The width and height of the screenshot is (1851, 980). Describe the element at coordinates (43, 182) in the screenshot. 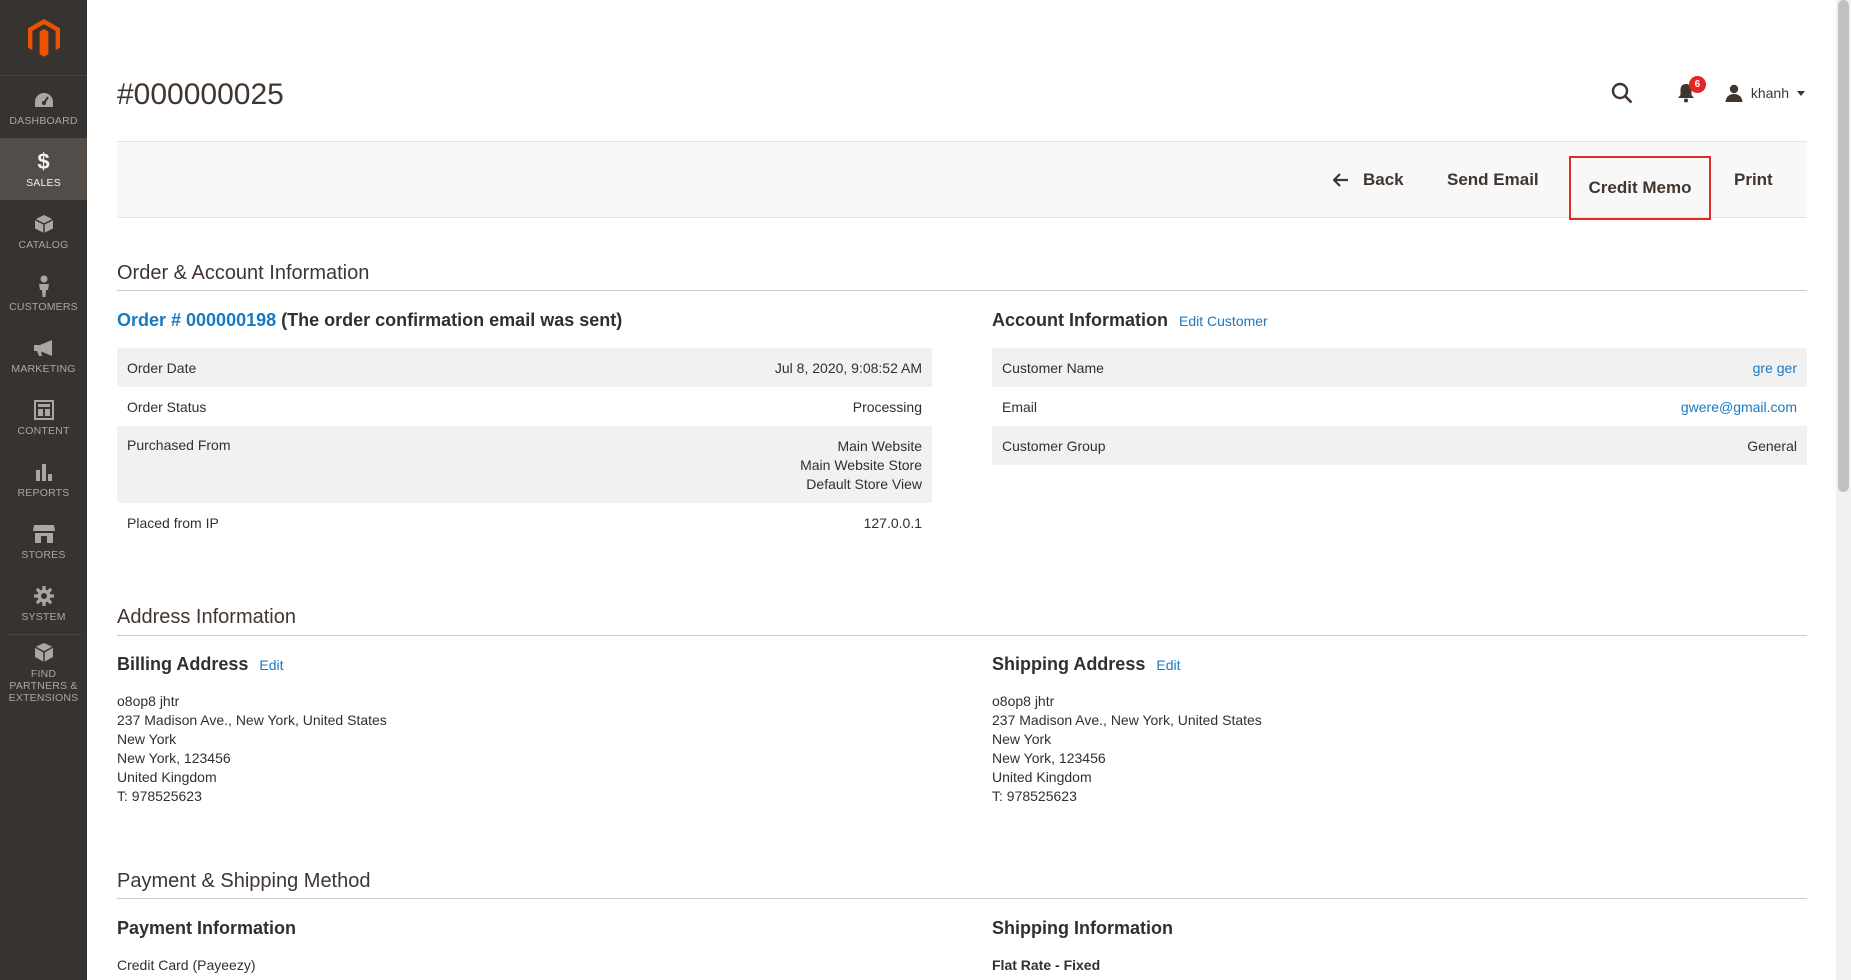

I see `nav-label: SALES` at that location.